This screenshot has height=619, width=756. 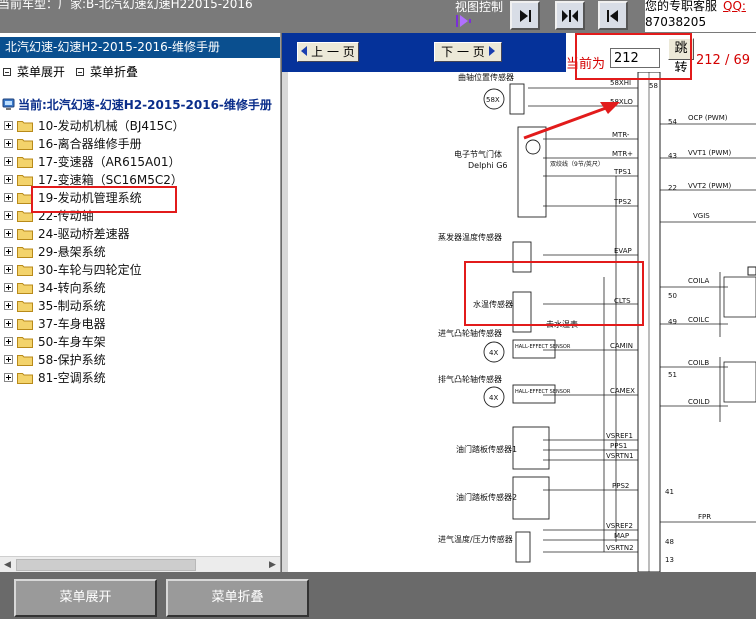 What do you see at coordinates (140, 378) in the screenshot?
I see `tree-item: 81-空调系统` at bounding box center [140, 378].